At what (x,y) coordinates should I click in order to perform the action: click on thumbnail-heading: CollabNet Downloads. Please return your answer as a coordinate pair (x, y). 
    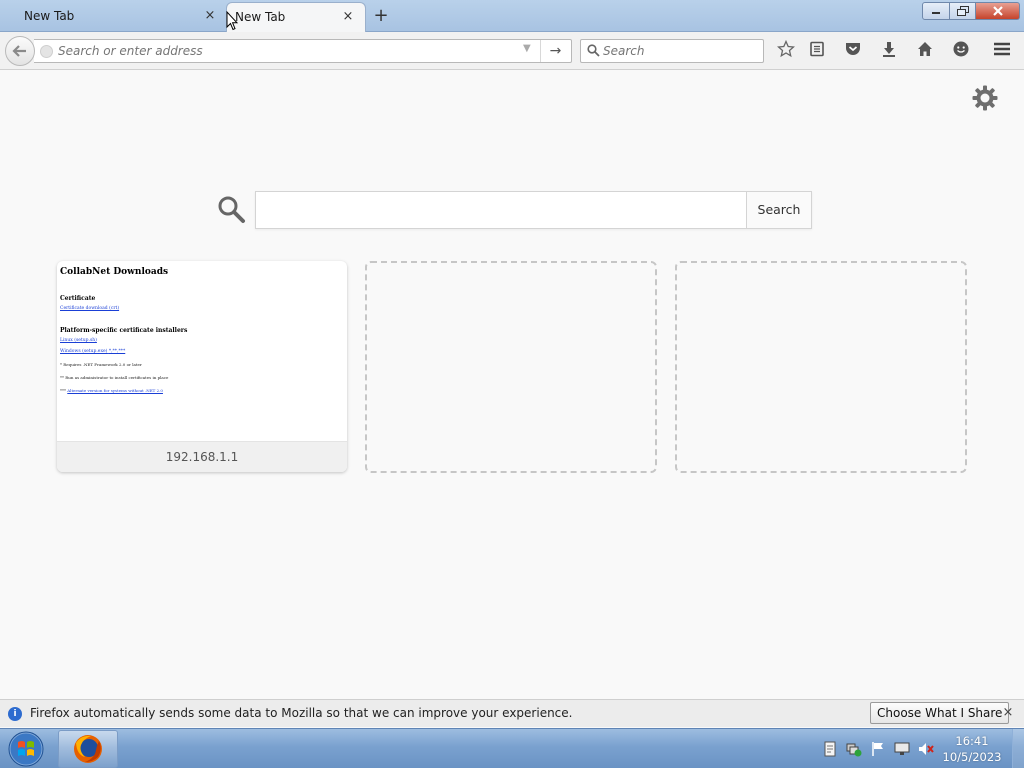
    Looking at the image, I should click on (114, 272).